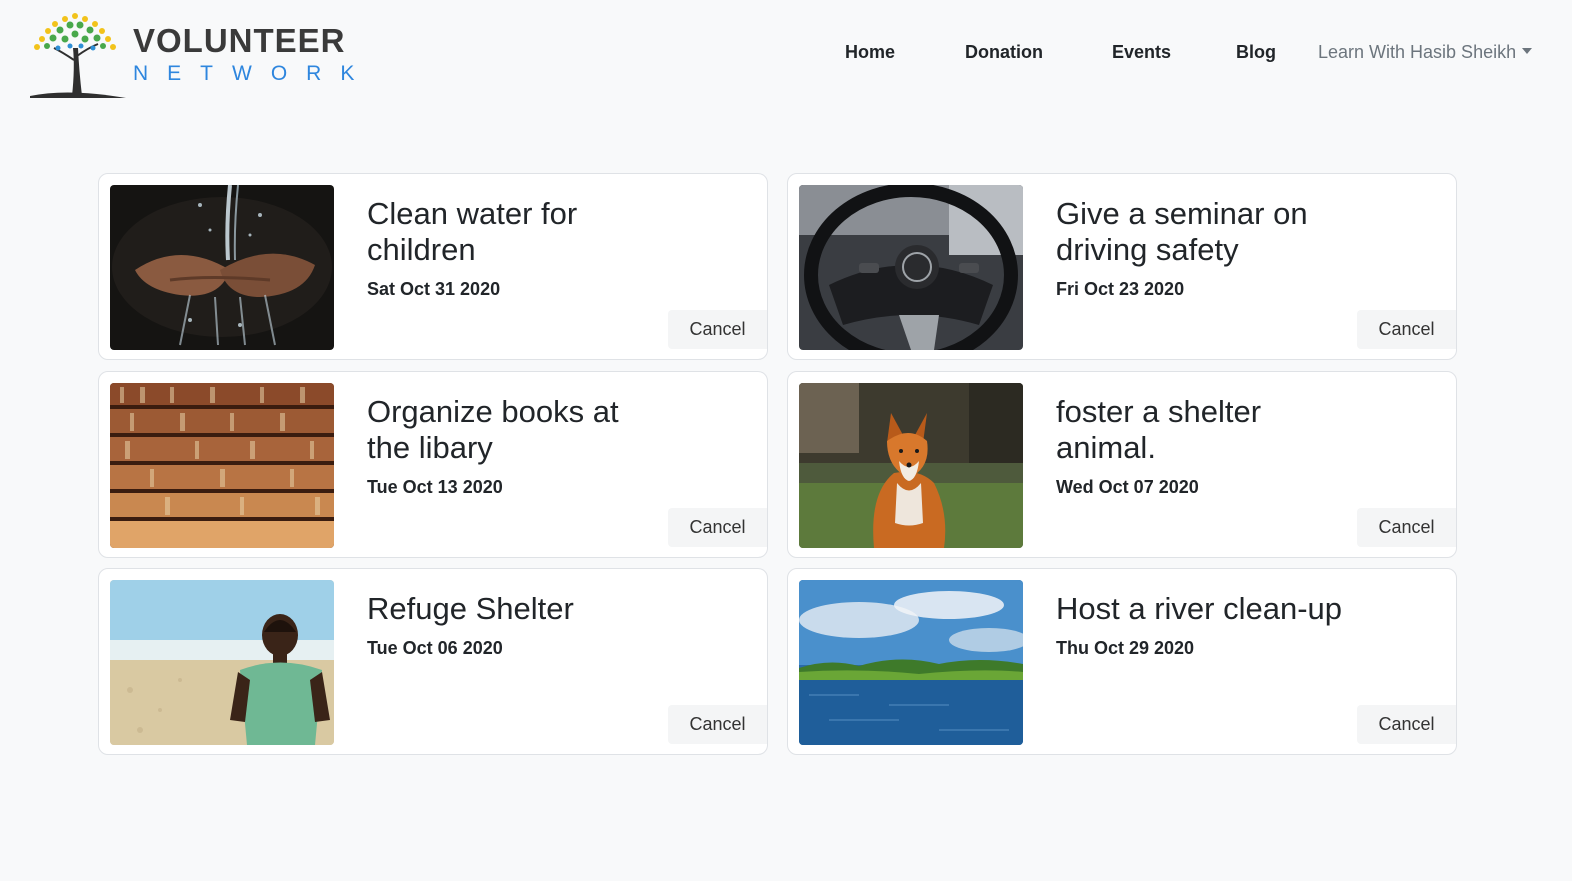 This screenshot has width=1572, height=881. Describe the element at coordinates (472, 231) in the screenshot. I see `event-title-text: Clean water for children` at that location.